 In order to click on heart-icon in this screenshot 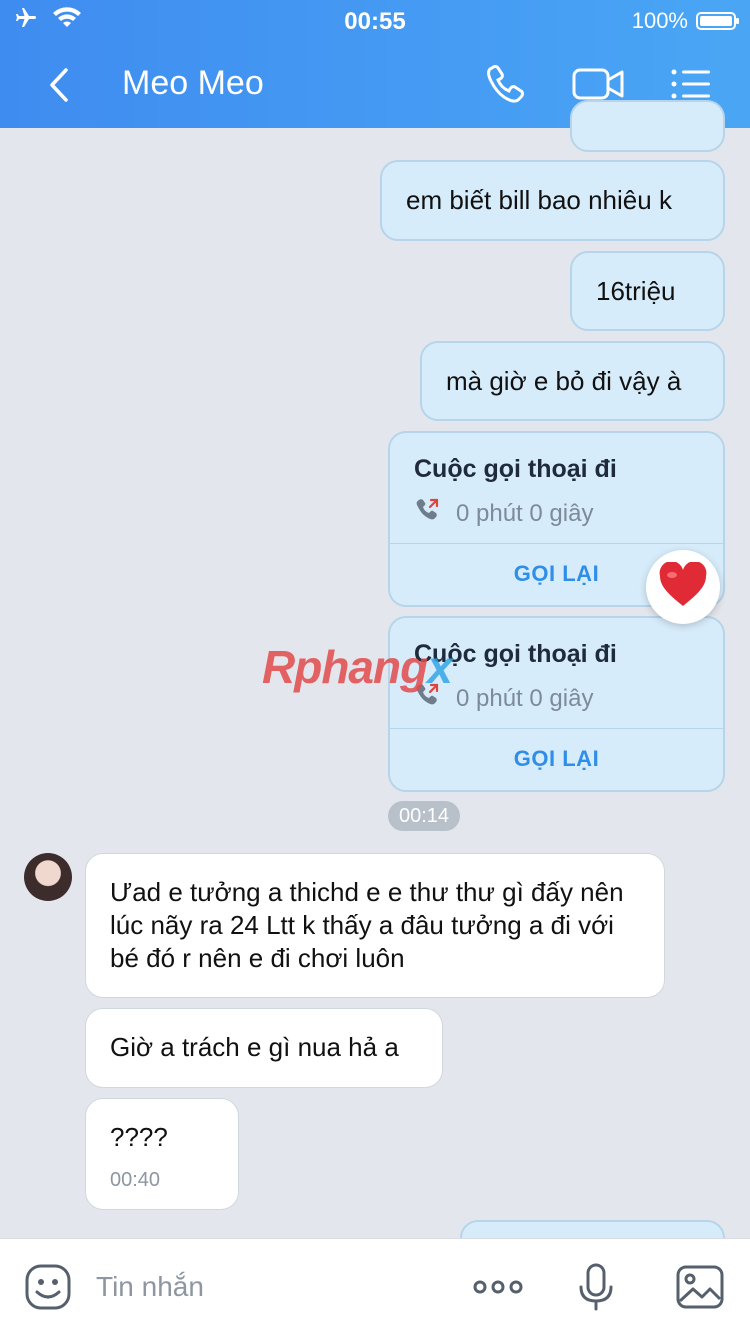, I will do `click(683, 586)`.